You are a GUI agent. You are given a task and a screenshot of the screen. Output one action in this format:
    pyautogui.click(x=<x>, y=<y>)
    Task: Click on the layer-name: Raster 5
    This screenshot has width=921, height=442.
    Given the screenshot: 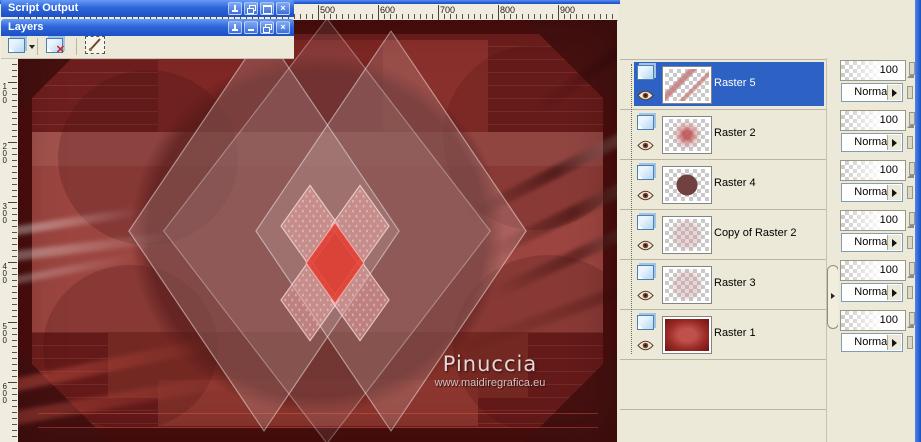 What is the action you would take?
    pyautogui.click(x=735, y=83)
    